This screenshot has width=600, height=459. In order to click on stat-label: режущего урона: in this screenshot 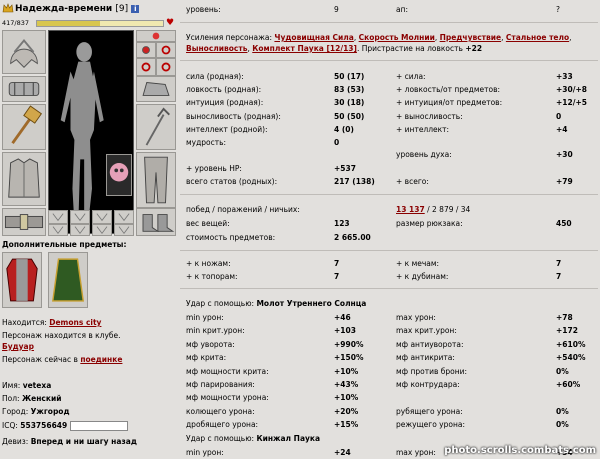, I will do `click(430, 425)`.